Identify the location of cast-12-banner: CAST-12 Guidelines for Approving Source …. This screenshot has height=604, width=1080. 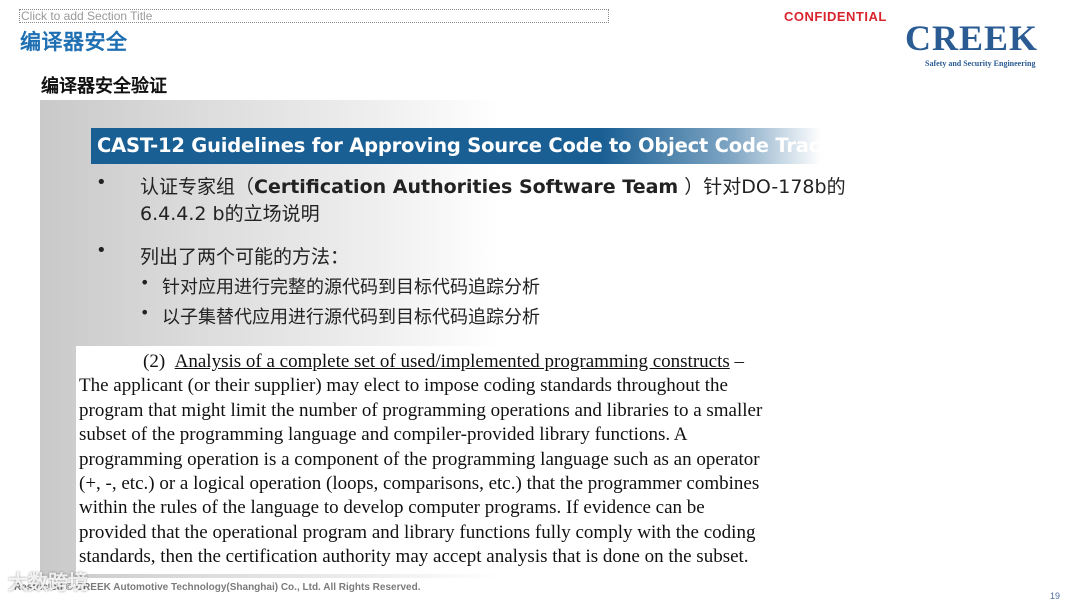
(456, 146).